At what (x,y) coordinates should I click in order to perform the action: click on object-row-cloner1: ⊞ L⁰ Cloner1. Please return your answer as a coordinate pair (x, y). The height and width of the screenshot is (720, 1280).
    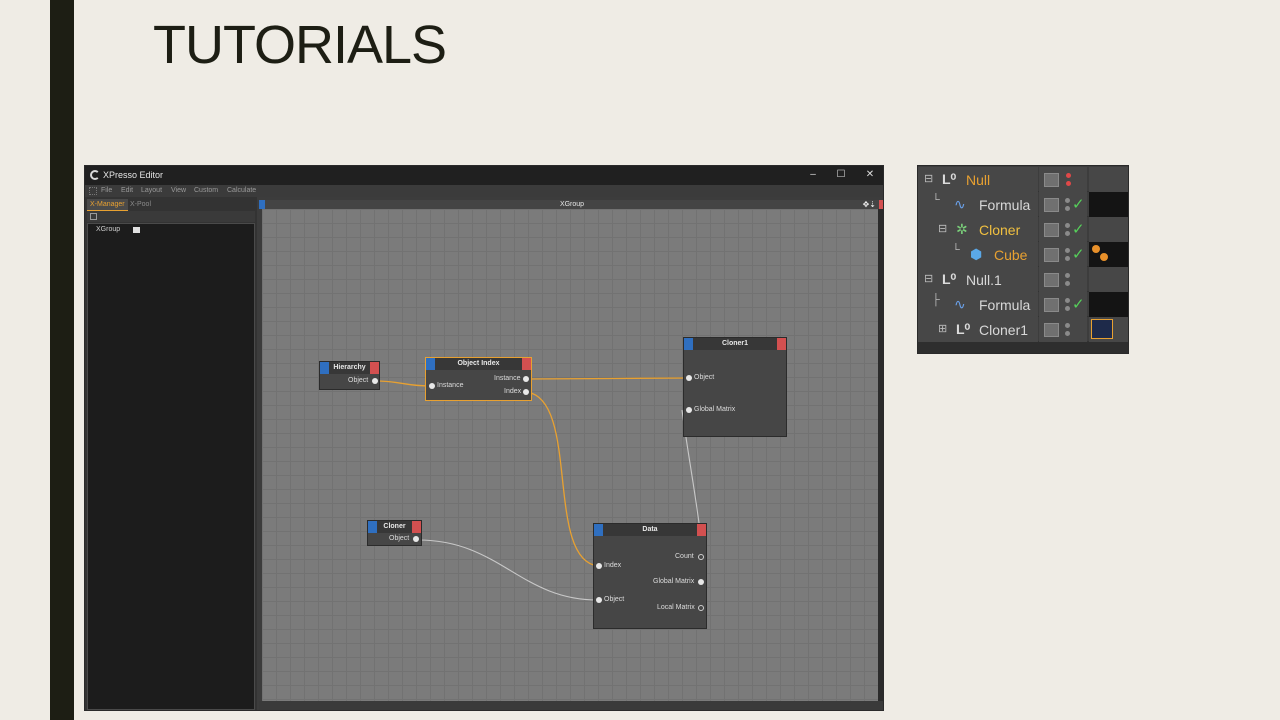
    Looking at the image, I should click on (1023, 329).